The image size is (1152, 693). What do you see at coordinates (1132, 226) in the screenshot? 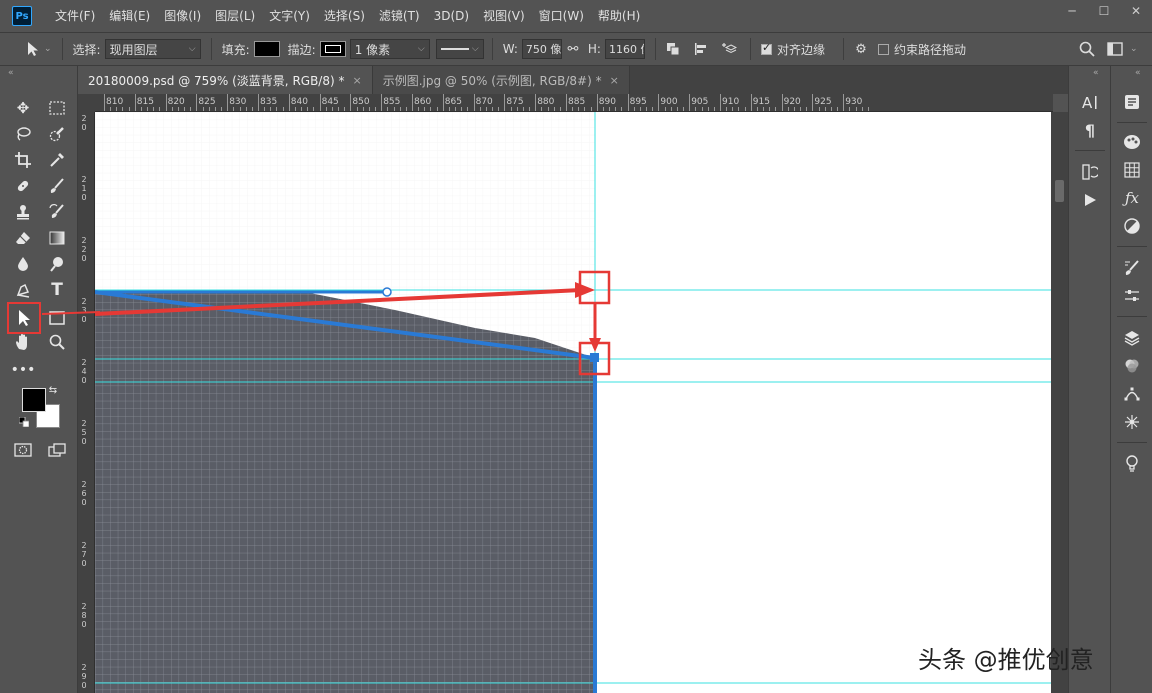
I see `adjustments-panel-icon` at bounding box center [1132, 226].